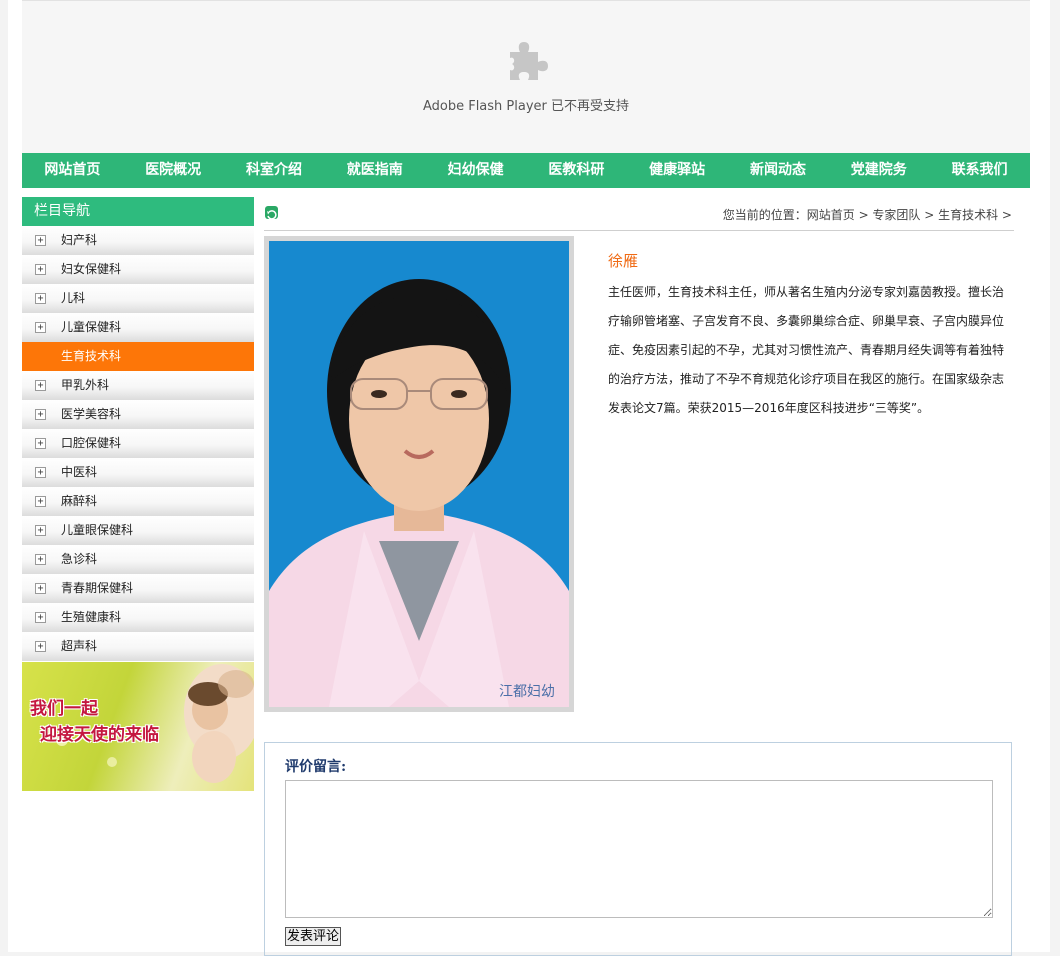 The image size is (1060, 956). I want to click on comment-textarea, so click(639, 849).